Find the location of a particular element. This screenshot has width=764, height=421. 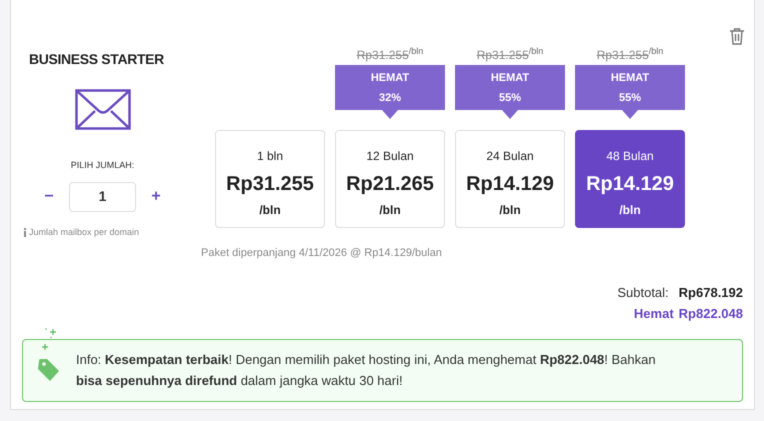

plan-period: 12 Bulan is located at coordinates (390, 156).